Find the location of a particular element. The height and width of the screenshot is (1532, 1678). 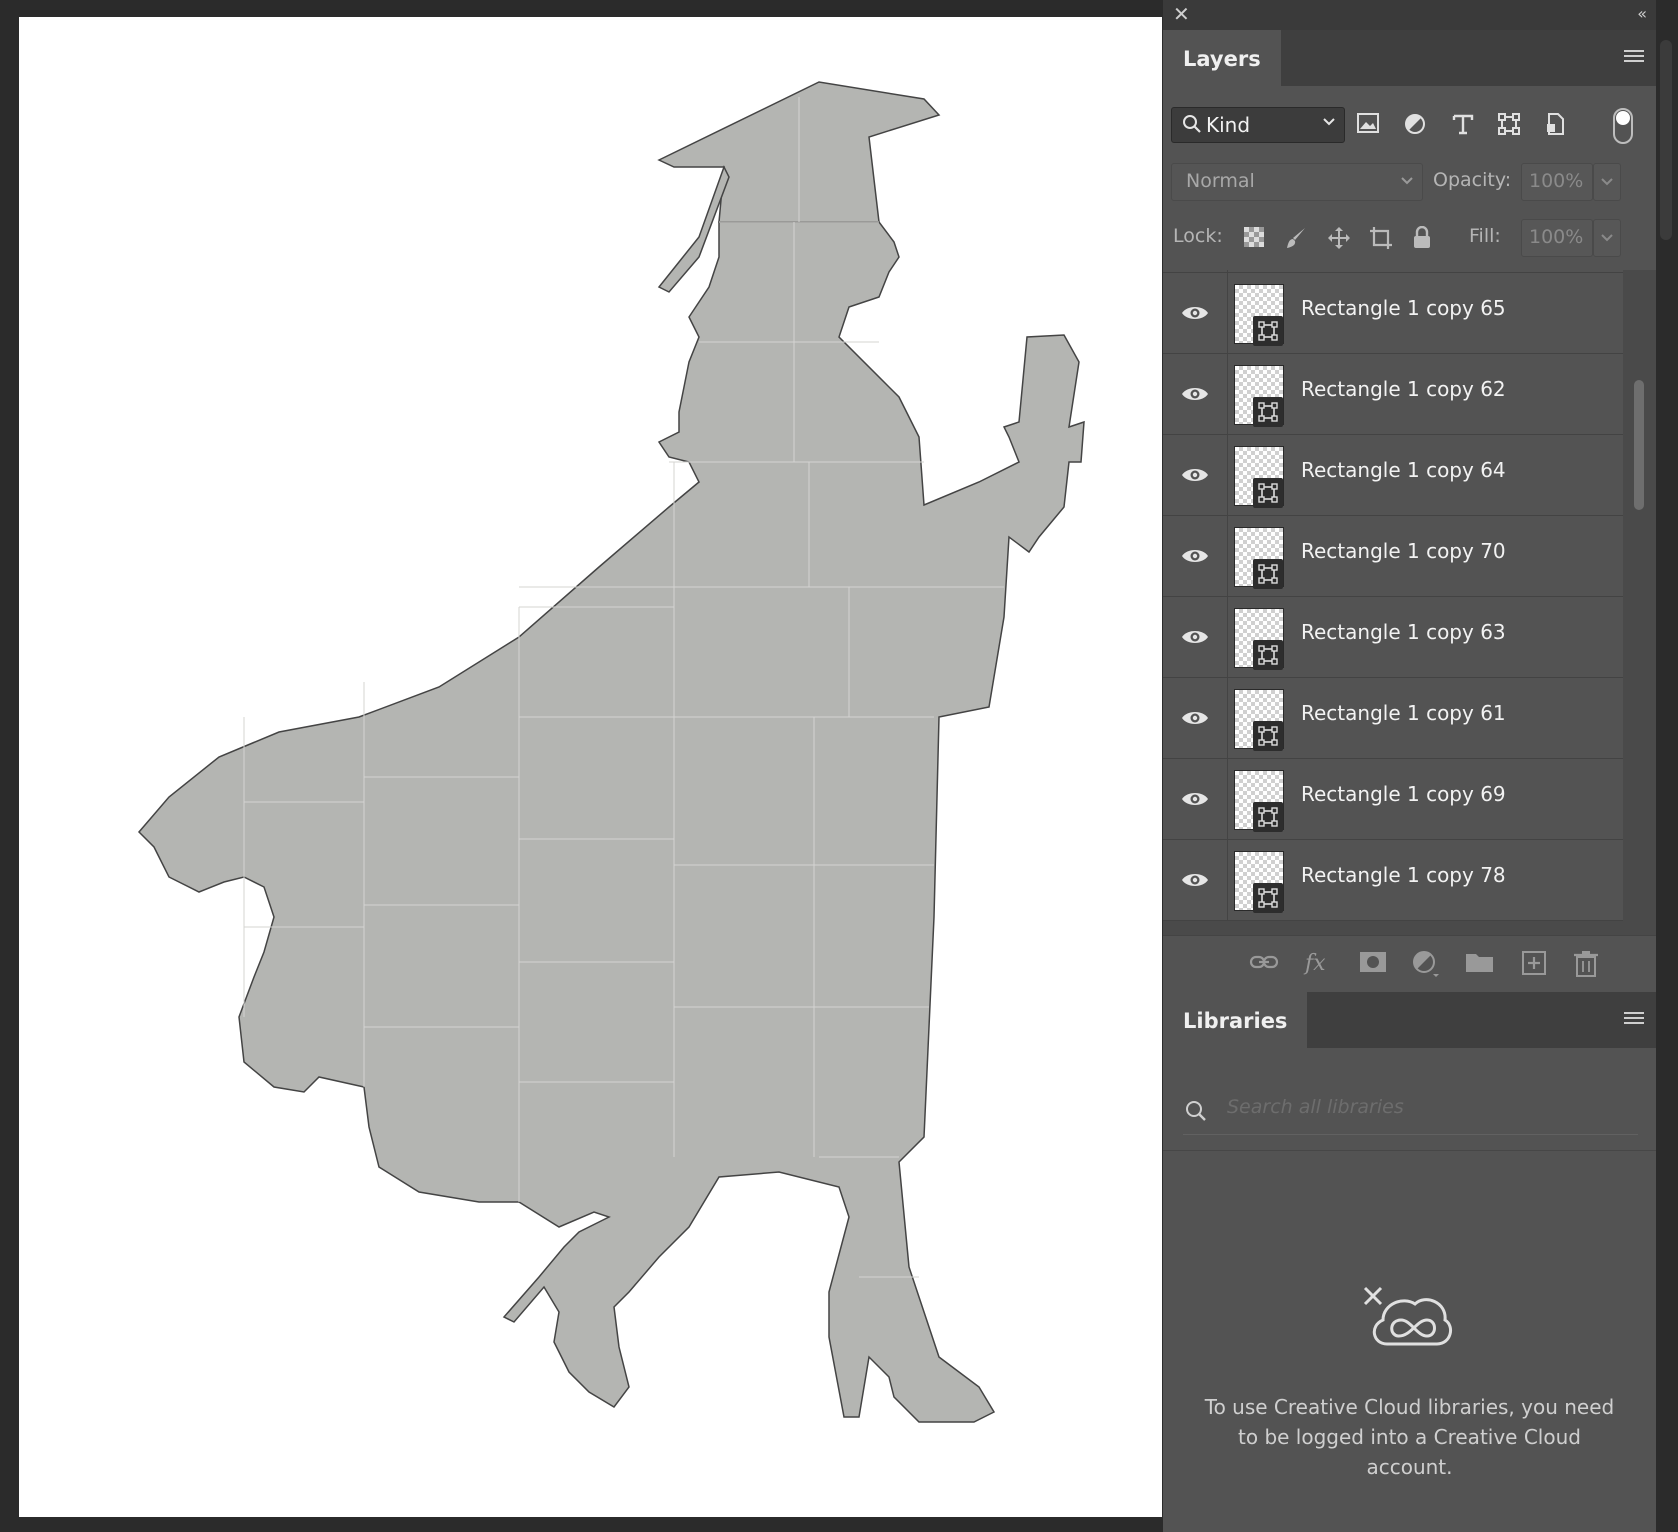

layer-row: Rectangle 1 copy 65 is located at coordinates (1393, 313).